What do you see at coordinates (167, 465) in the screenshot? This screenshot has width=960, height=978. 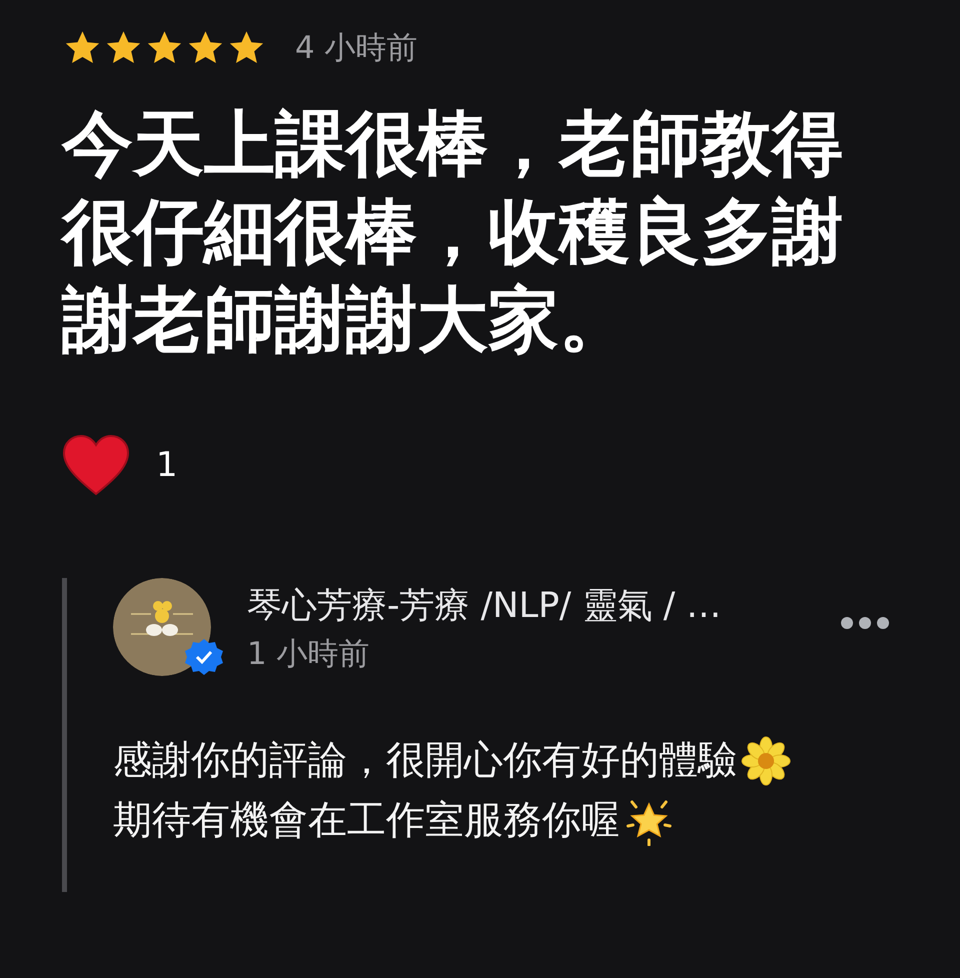 I see `reaction-count: 1` at bounding box center [167, 465].